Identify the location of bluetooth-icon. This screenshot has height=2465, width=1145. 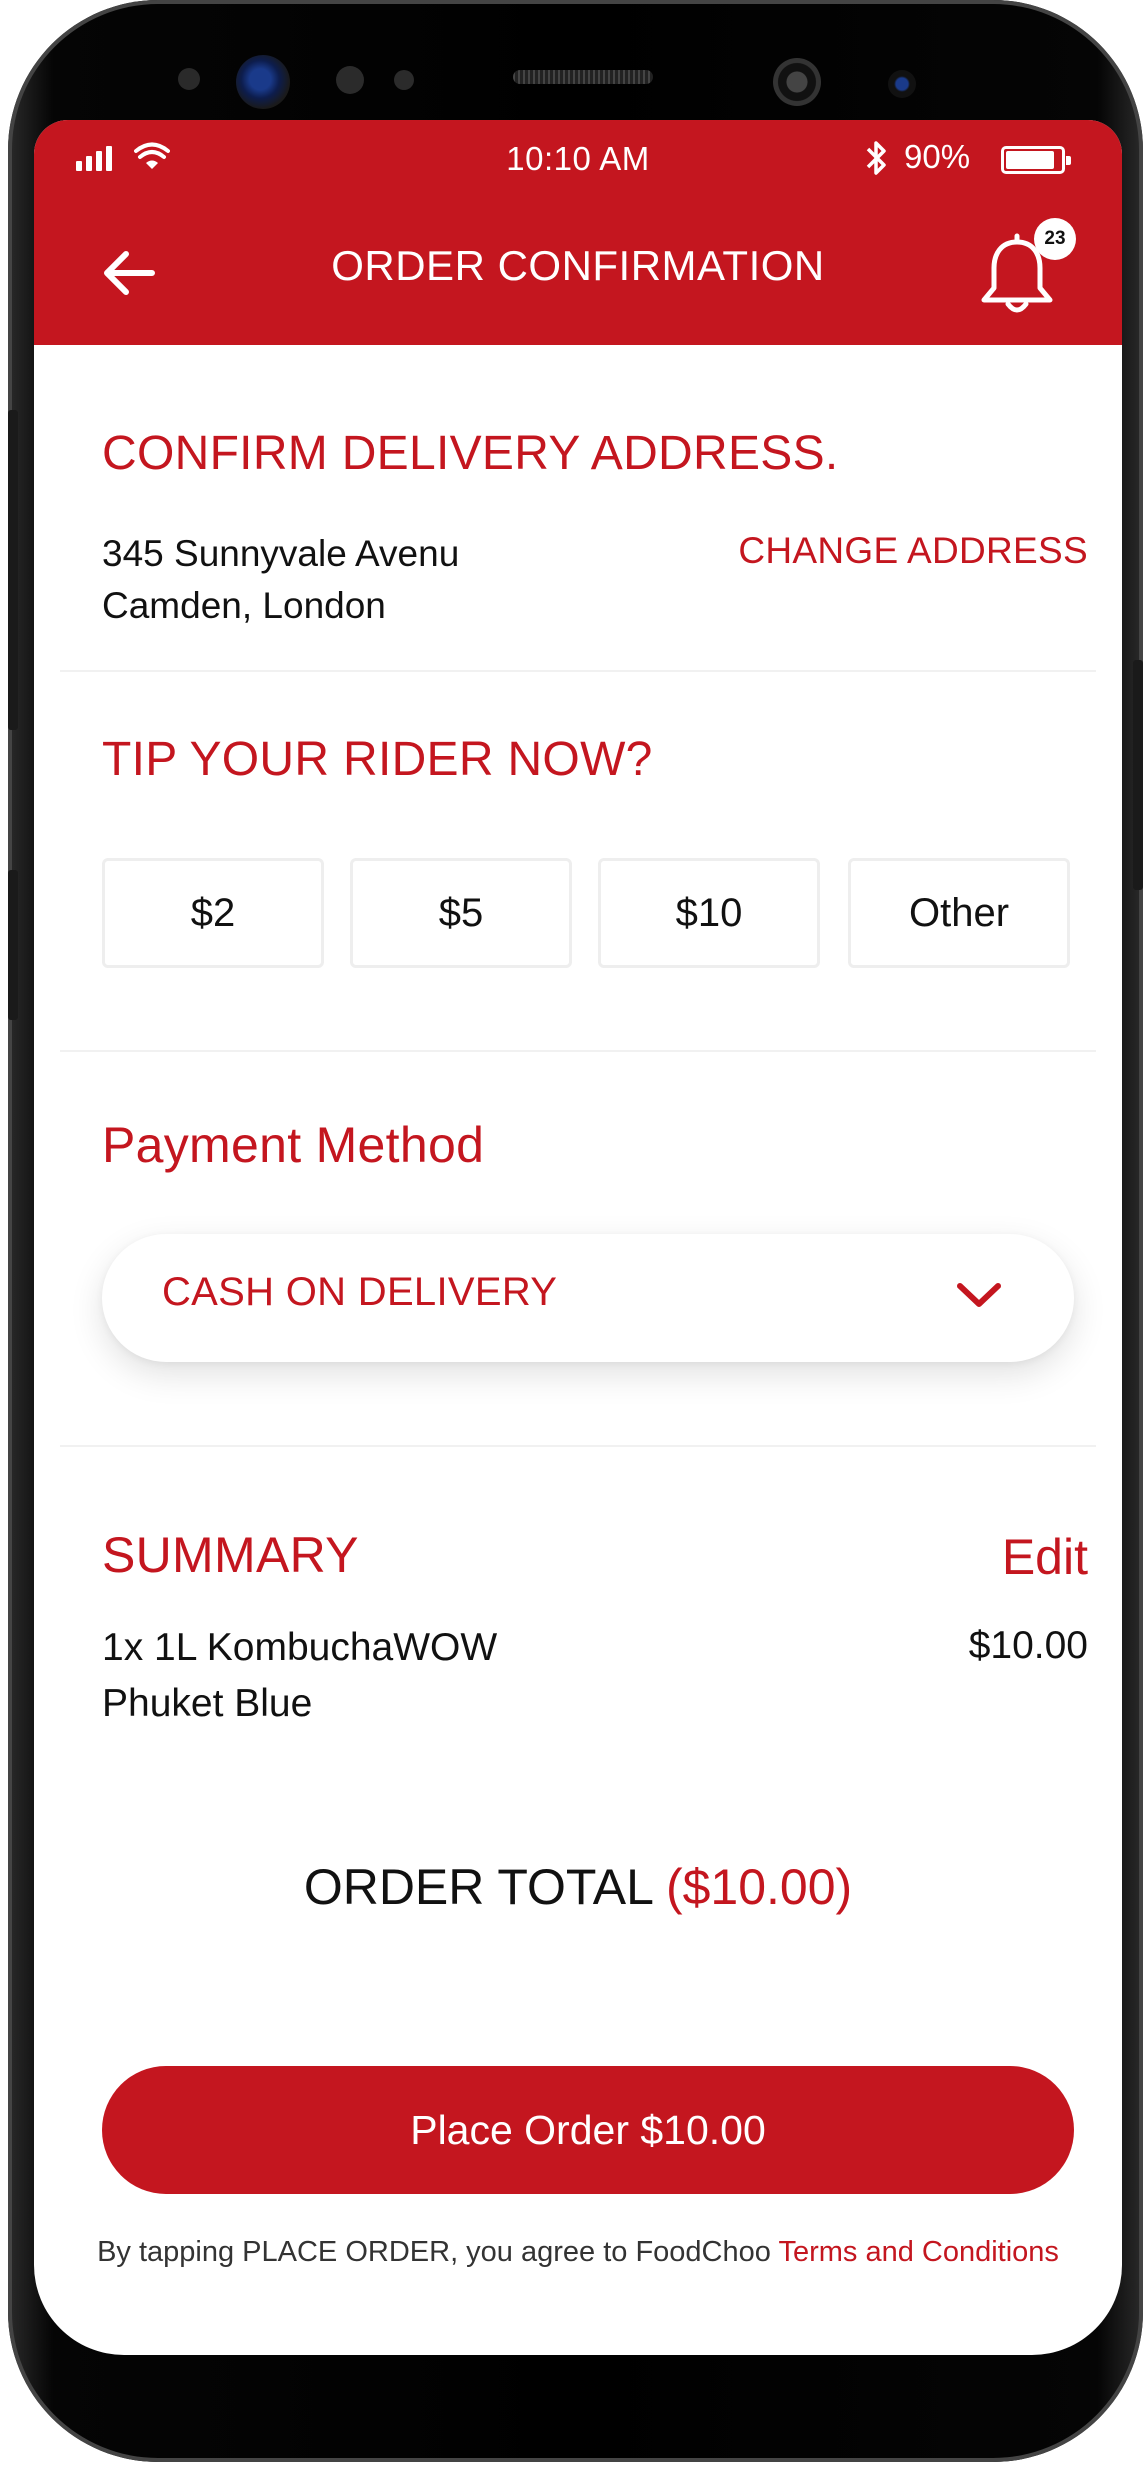
(876, 158).